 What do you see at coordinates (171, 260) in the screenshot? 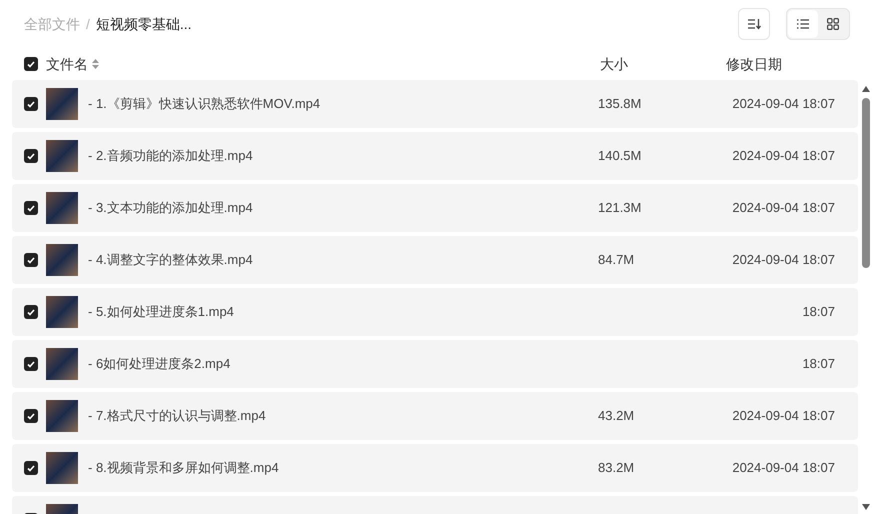
I see `file-name: - 4.调整文字的整体效果.mp4` at bounding box center [171, 260].